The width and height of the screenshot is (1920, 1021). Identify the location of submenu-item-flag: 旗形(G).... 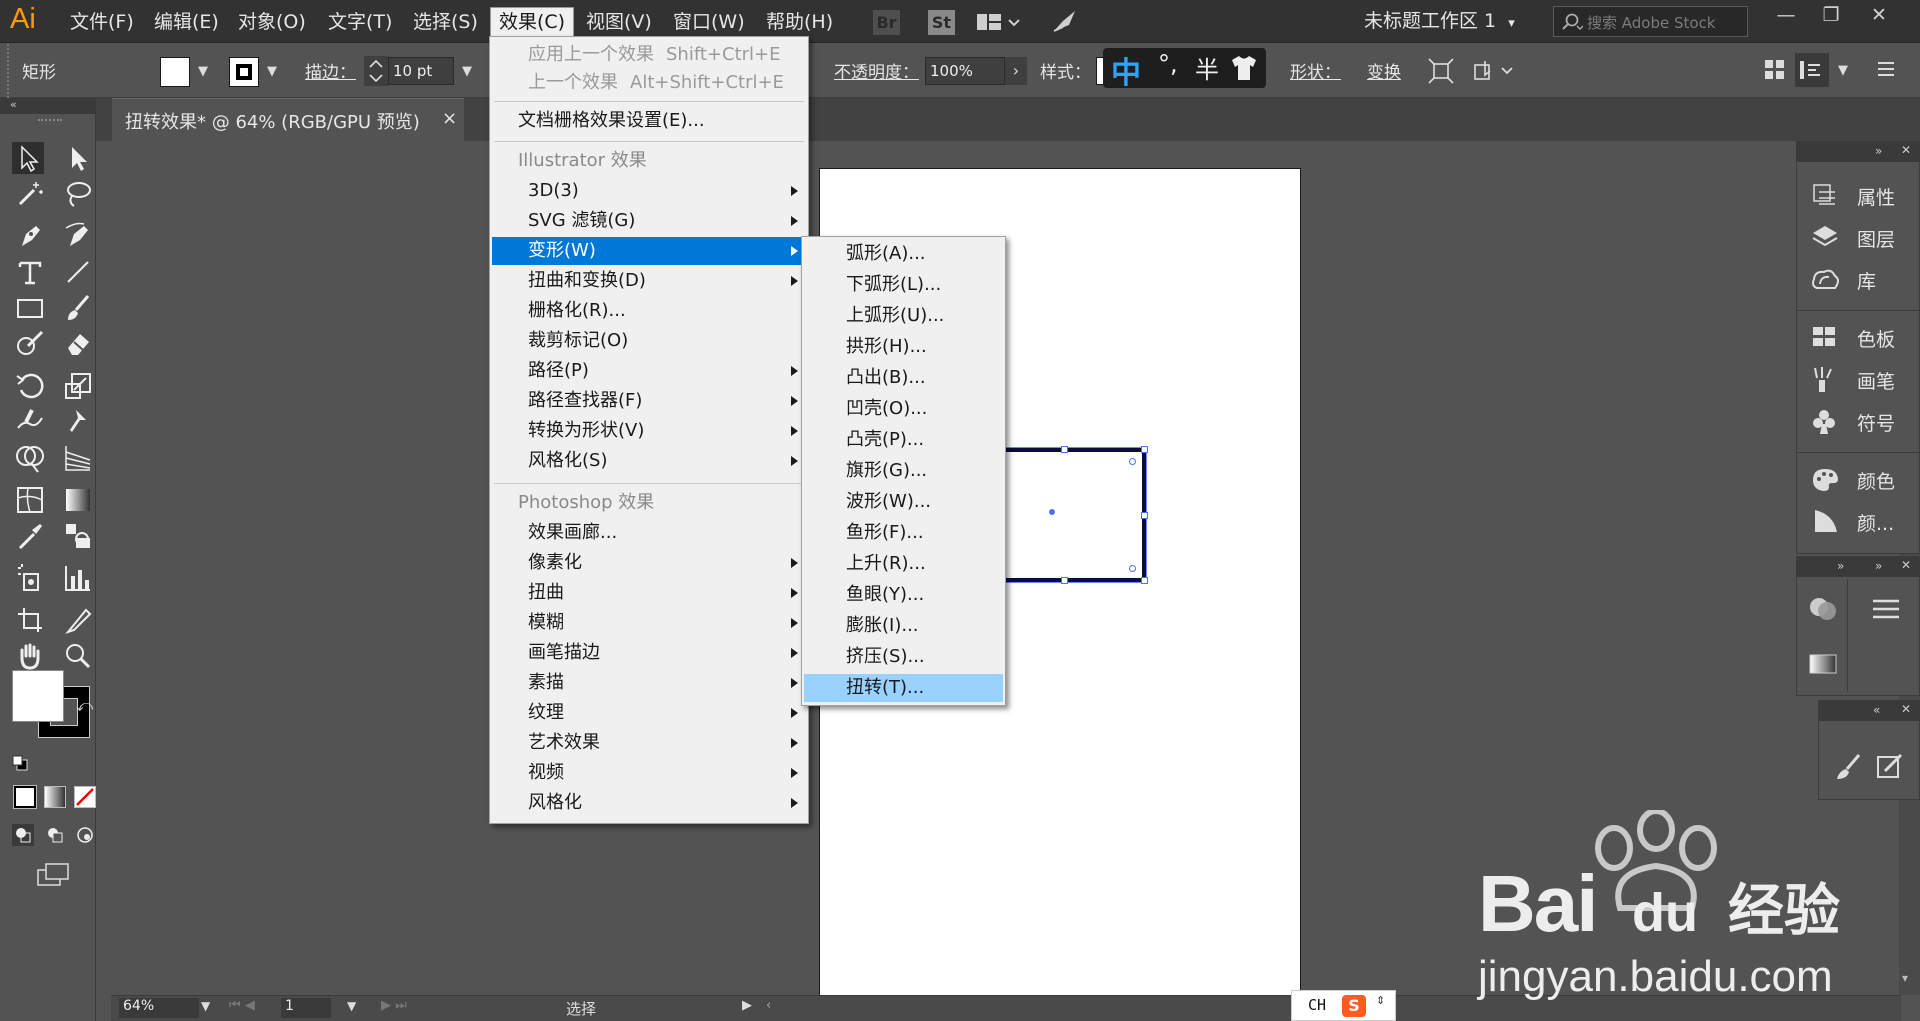
(903, 471).